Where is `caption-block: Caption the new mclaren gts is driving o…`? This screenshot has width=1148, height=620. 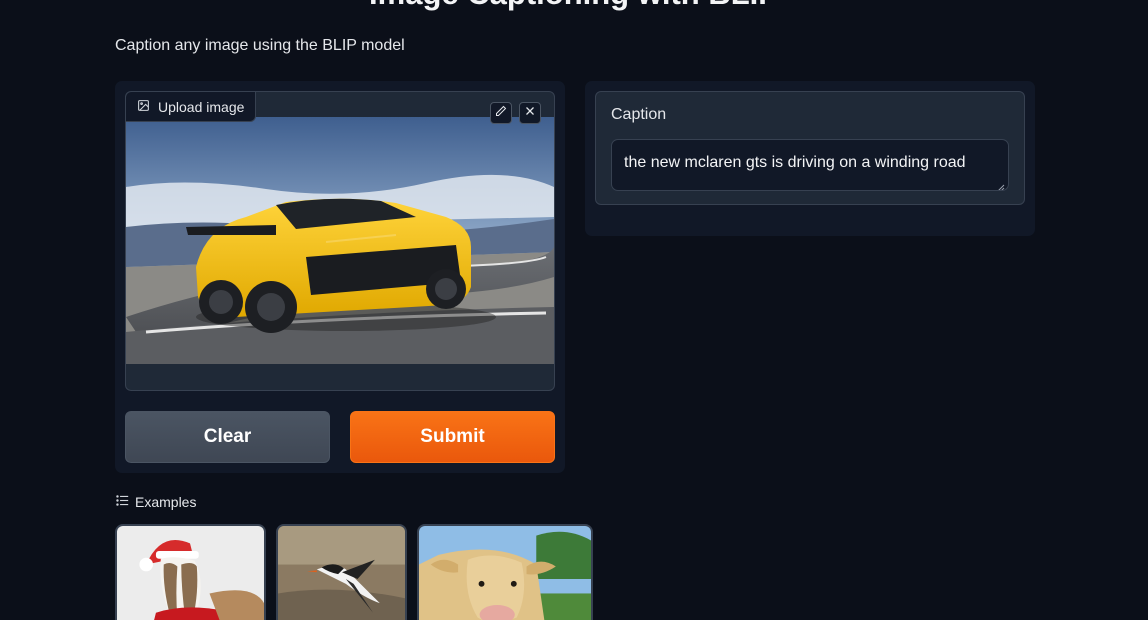 caption-block: Caption the new mclaren gts is driving o… is located at coordinates (810, 148).